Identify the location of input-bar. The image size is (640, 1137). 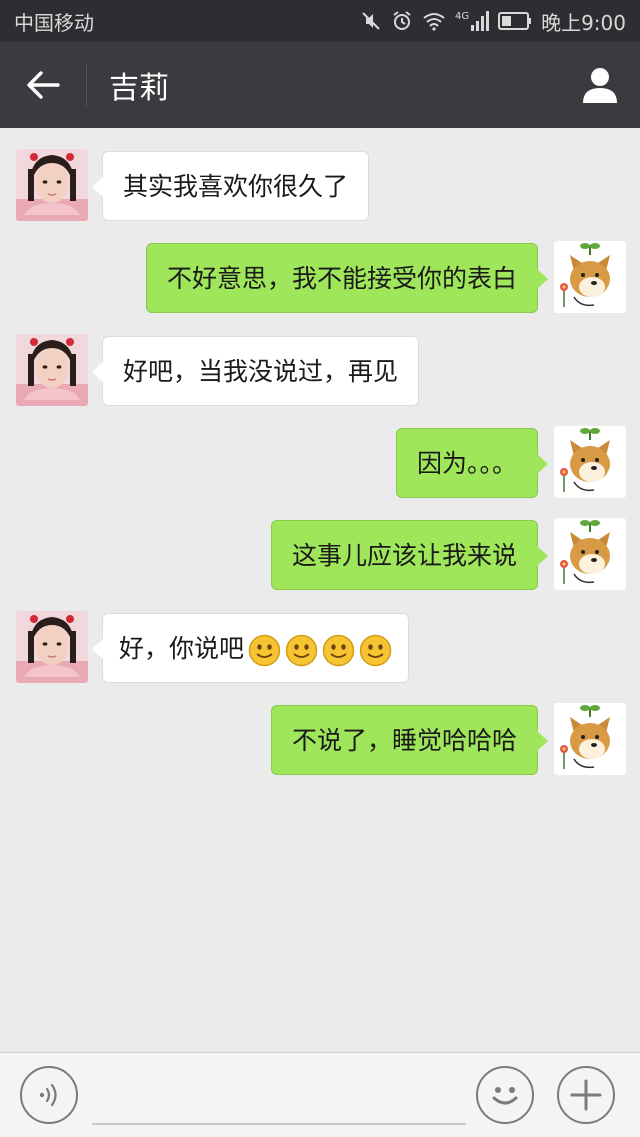
(320, 1094).